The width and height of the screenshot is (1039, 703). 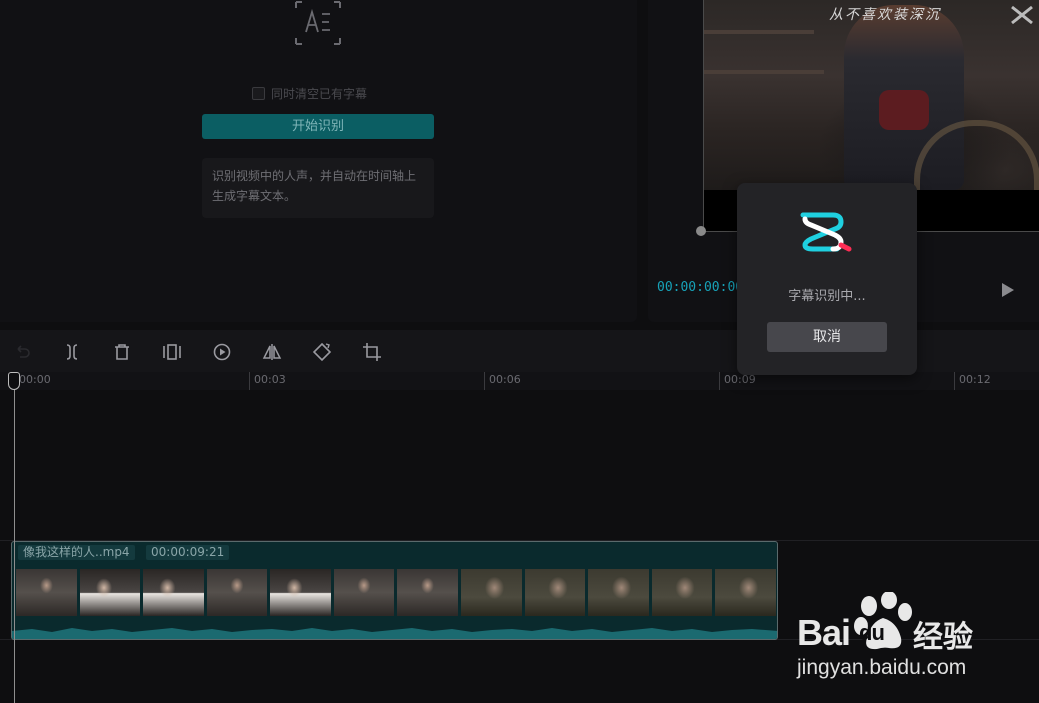 What do you see at coordinates (172, 352) in the screenshot?
I see `freeze-frame-icon` at bounding box center [172, 352].